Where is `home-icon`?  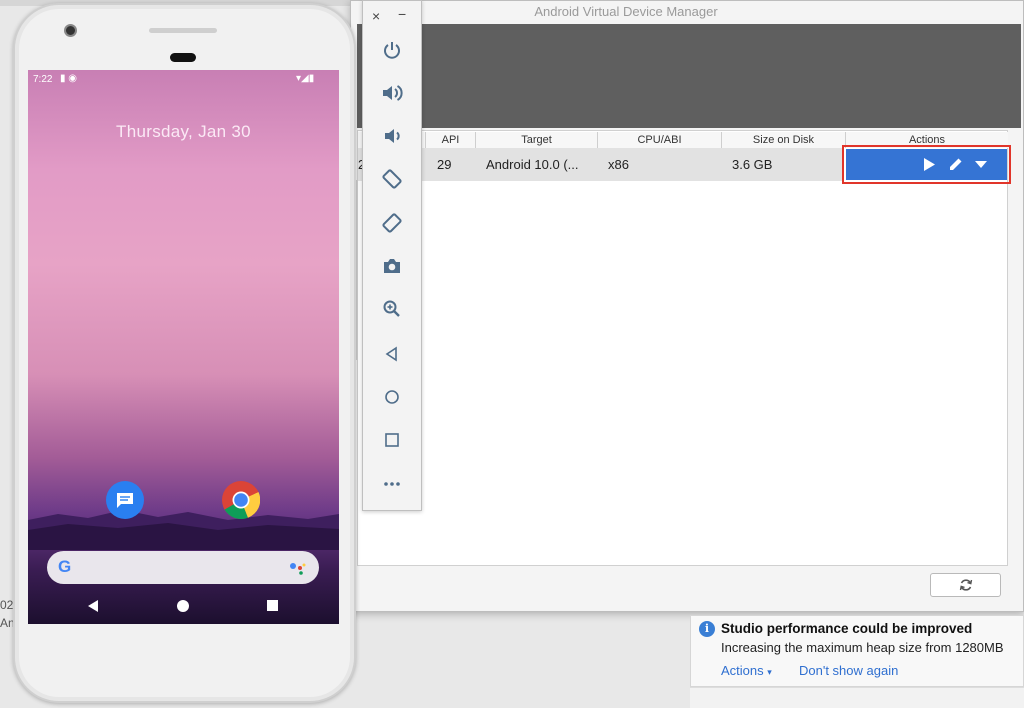 home-icon is located at coordinates (392, 397).